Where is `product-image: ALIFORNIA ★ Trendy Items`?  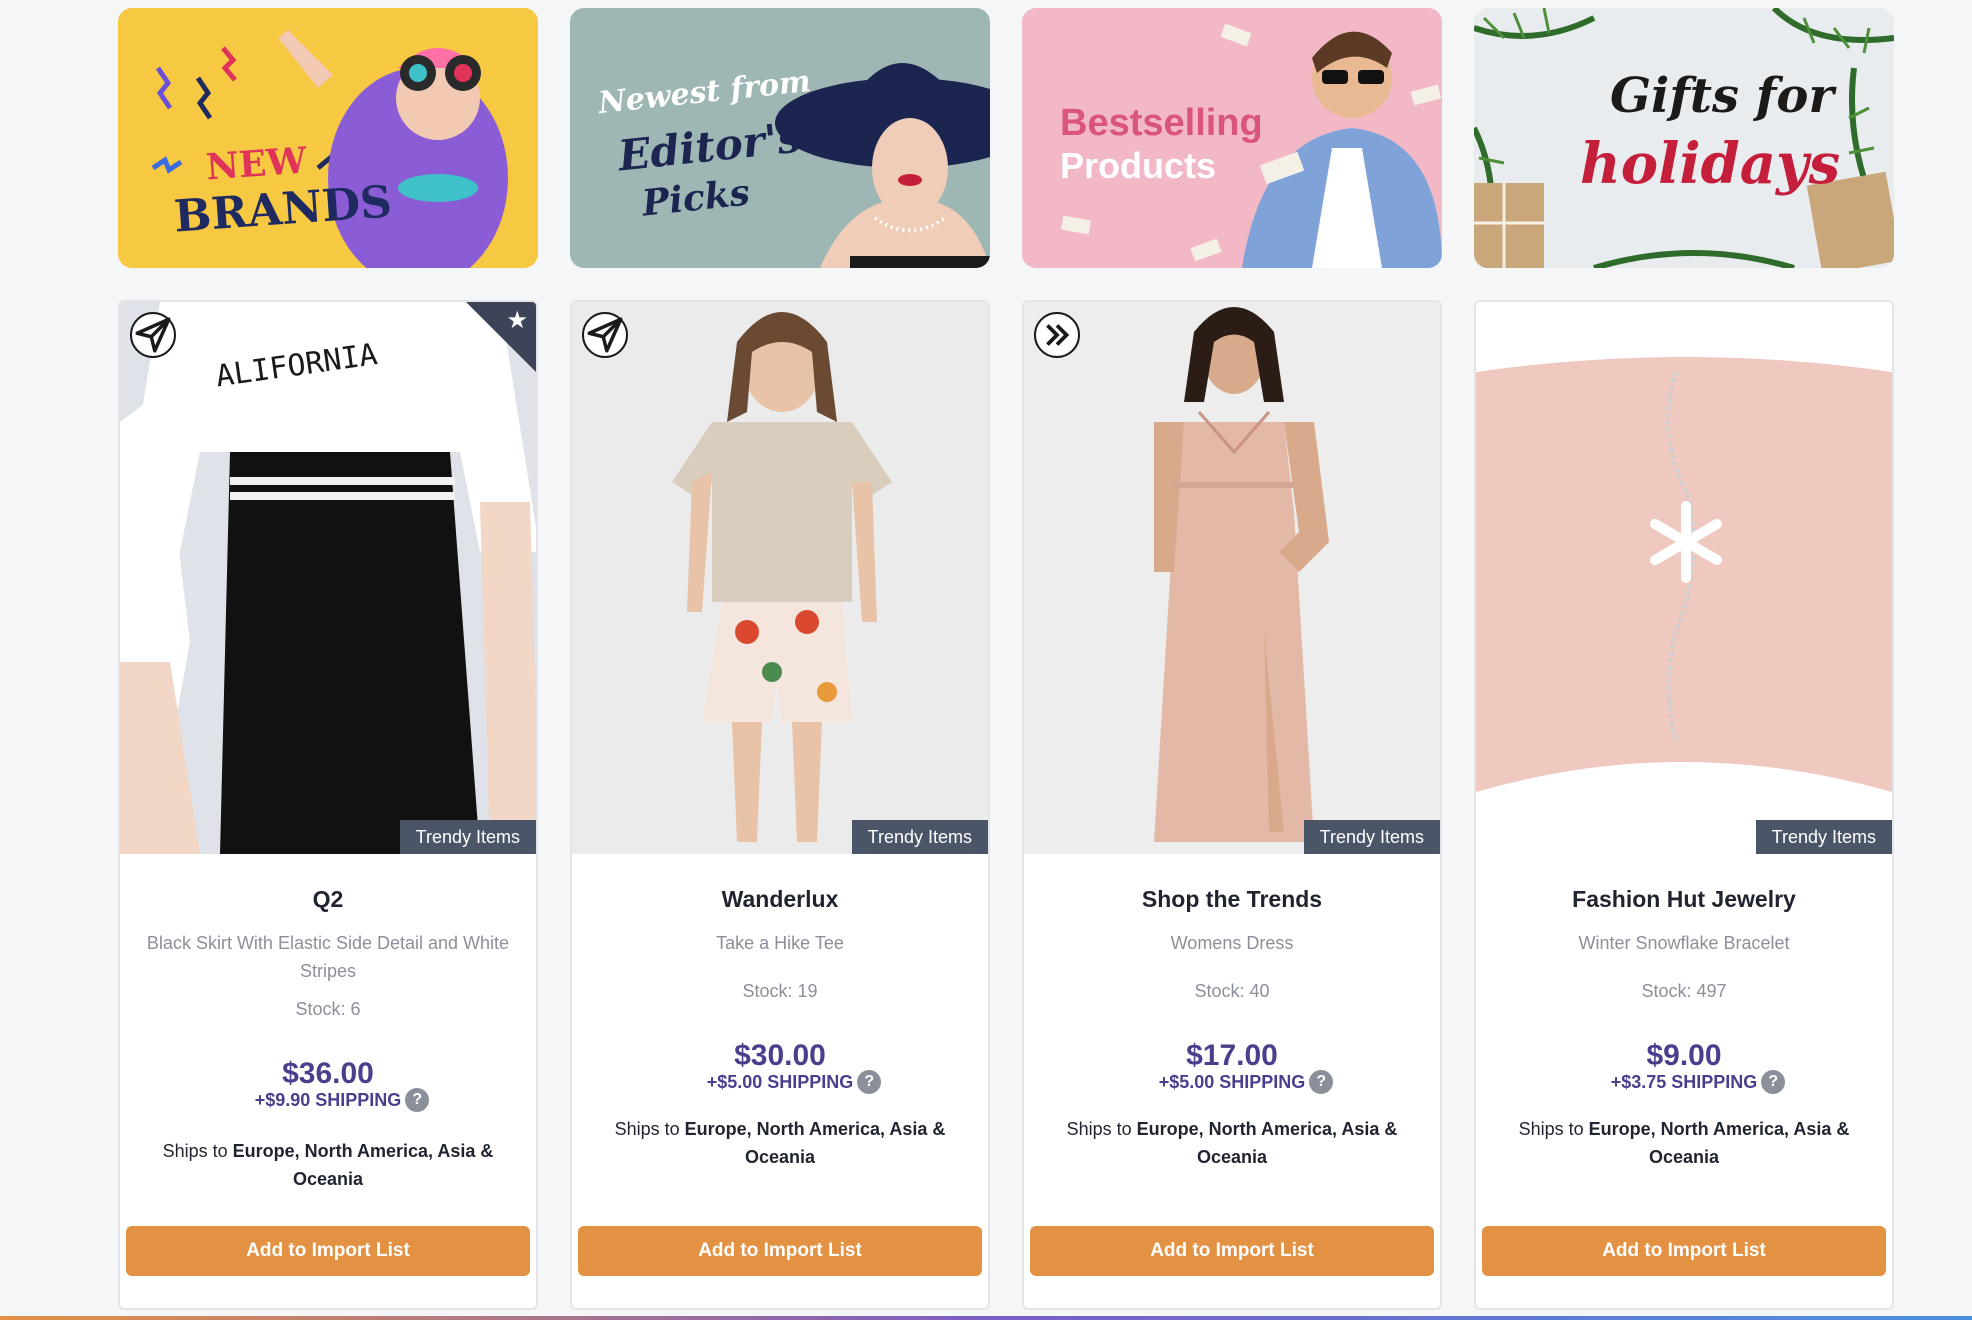 product-image: ALIFORNIA ★ Trendy Items is located at coordinates (328, 578).